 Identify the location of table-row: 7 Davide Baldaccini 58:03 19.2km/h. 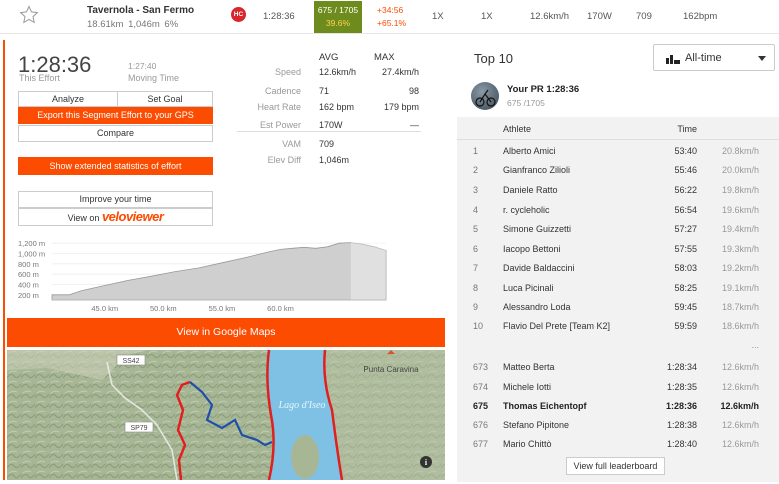
(618, 268).